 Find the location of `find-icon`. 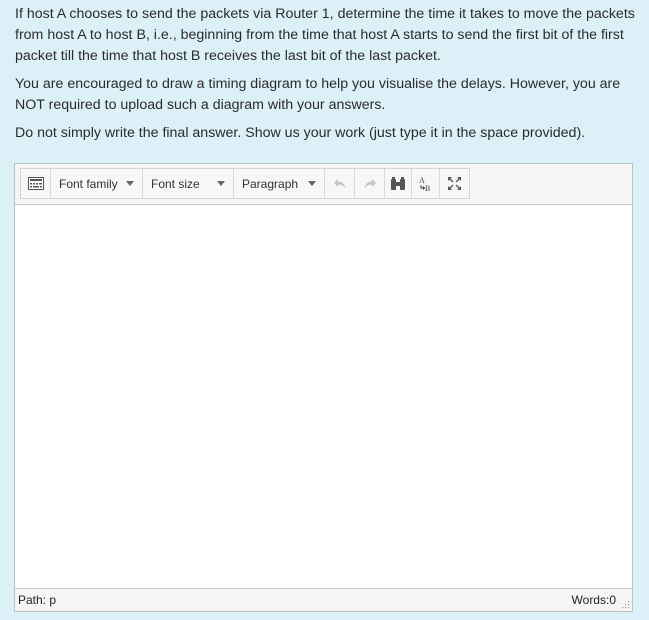

find-icon is located at coordinates (398, 183).